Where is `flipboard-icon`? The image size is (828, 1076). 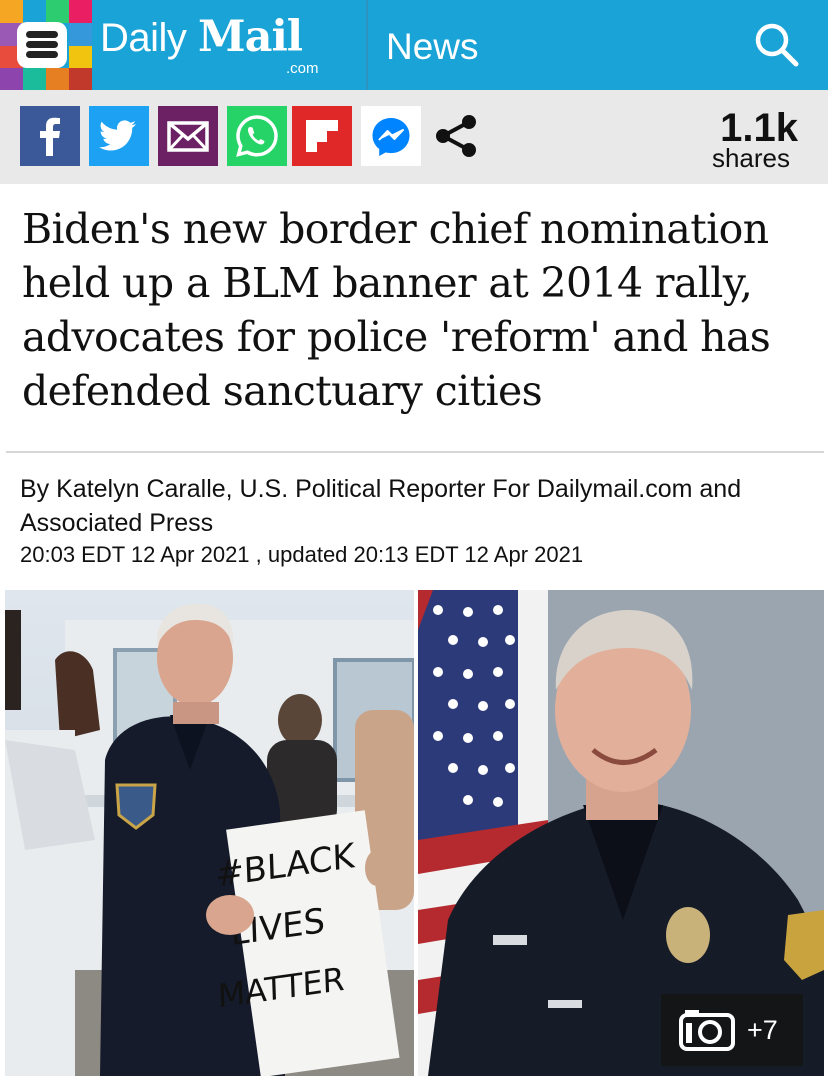 flipboard-icon is located at coordinates (322, 136).